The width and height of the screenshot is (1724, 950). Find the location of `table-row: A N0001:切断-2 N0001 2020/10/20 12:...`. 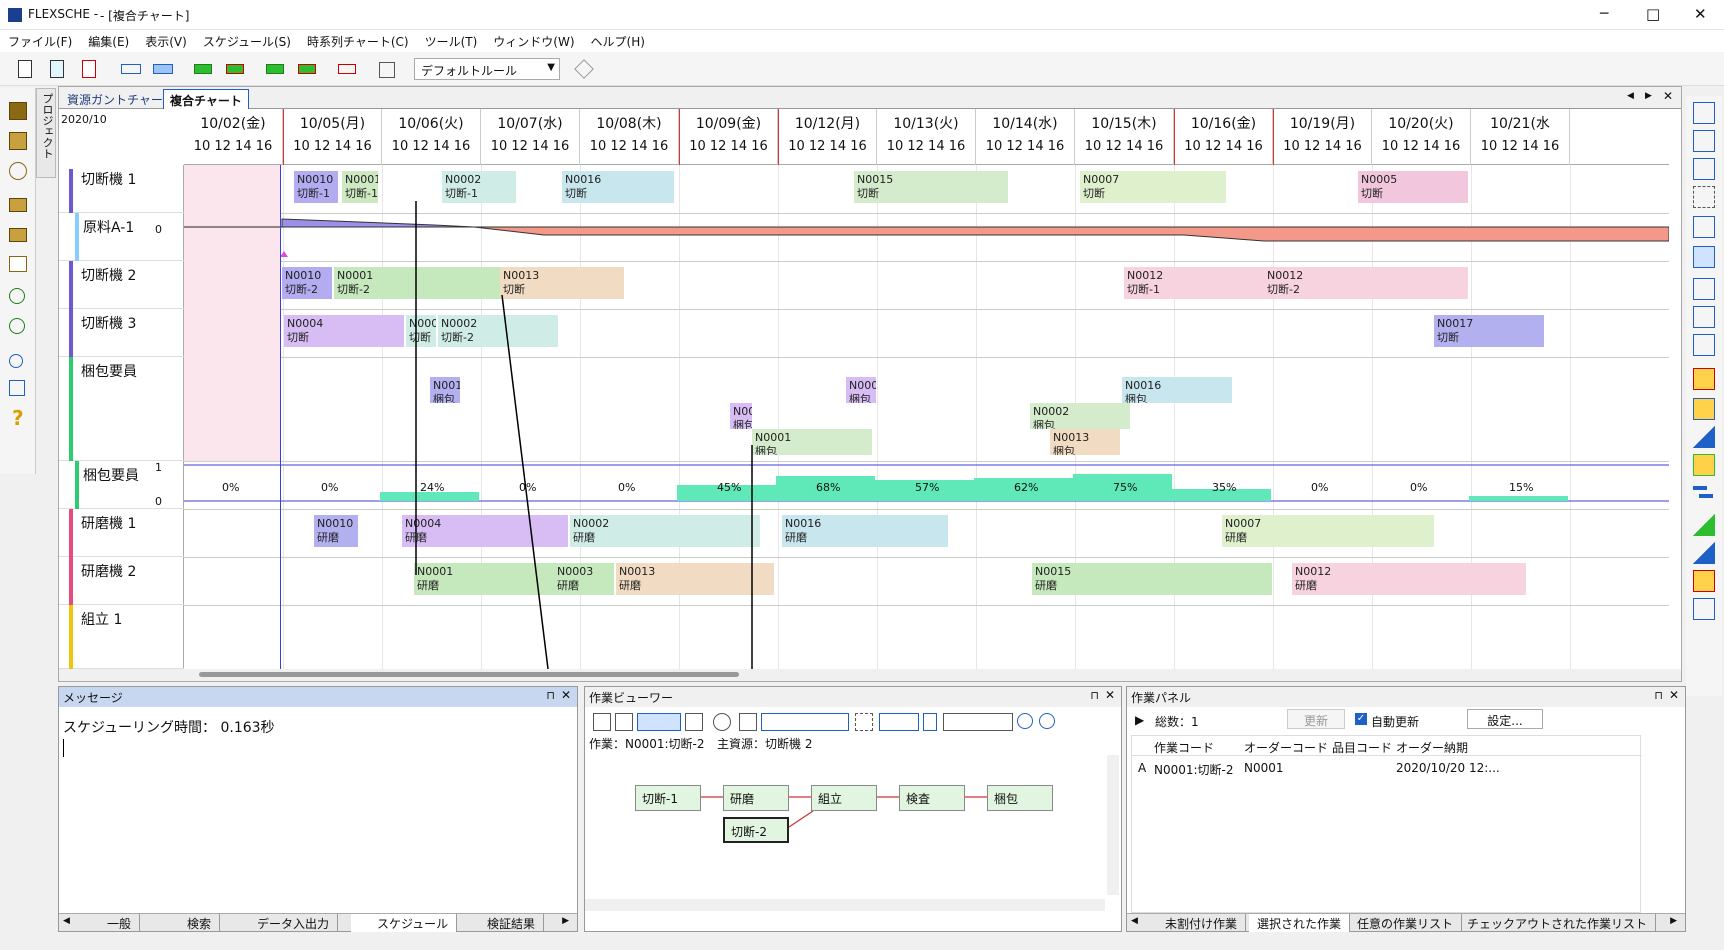

table-row: A N0001:切断-2 N0001 2020/10/20 12:... is located at coordinates (1387, 768).